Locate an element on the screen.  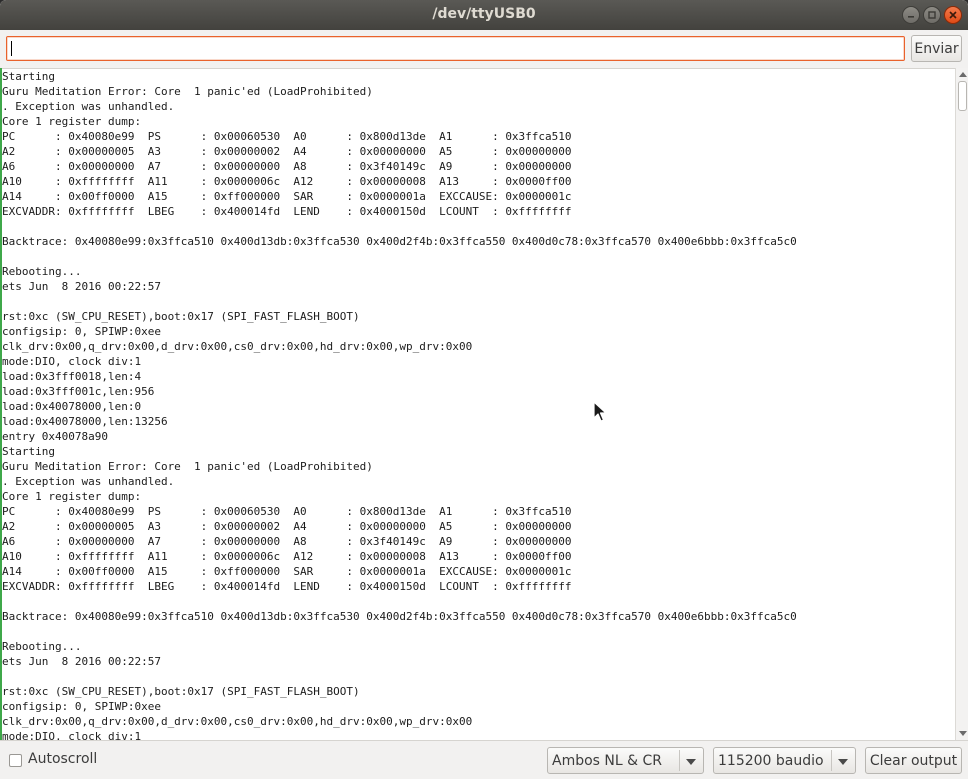
close-button is located at coordinates (953, 15).